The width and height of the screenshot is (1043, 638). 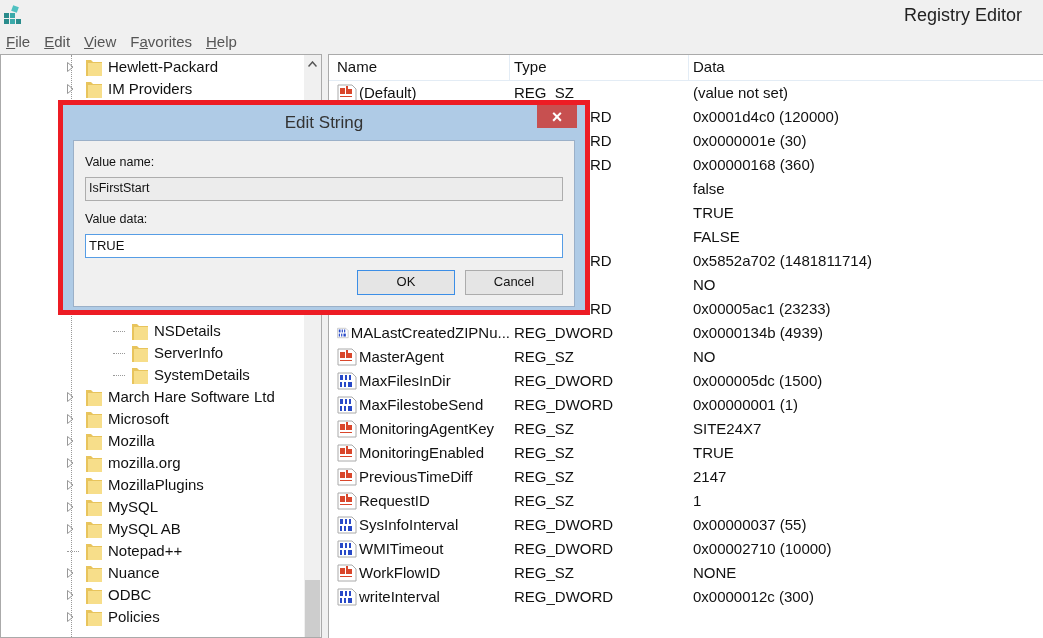 I want to click on value-name: PreviousTimeDiff, so click(x=416, y=477).